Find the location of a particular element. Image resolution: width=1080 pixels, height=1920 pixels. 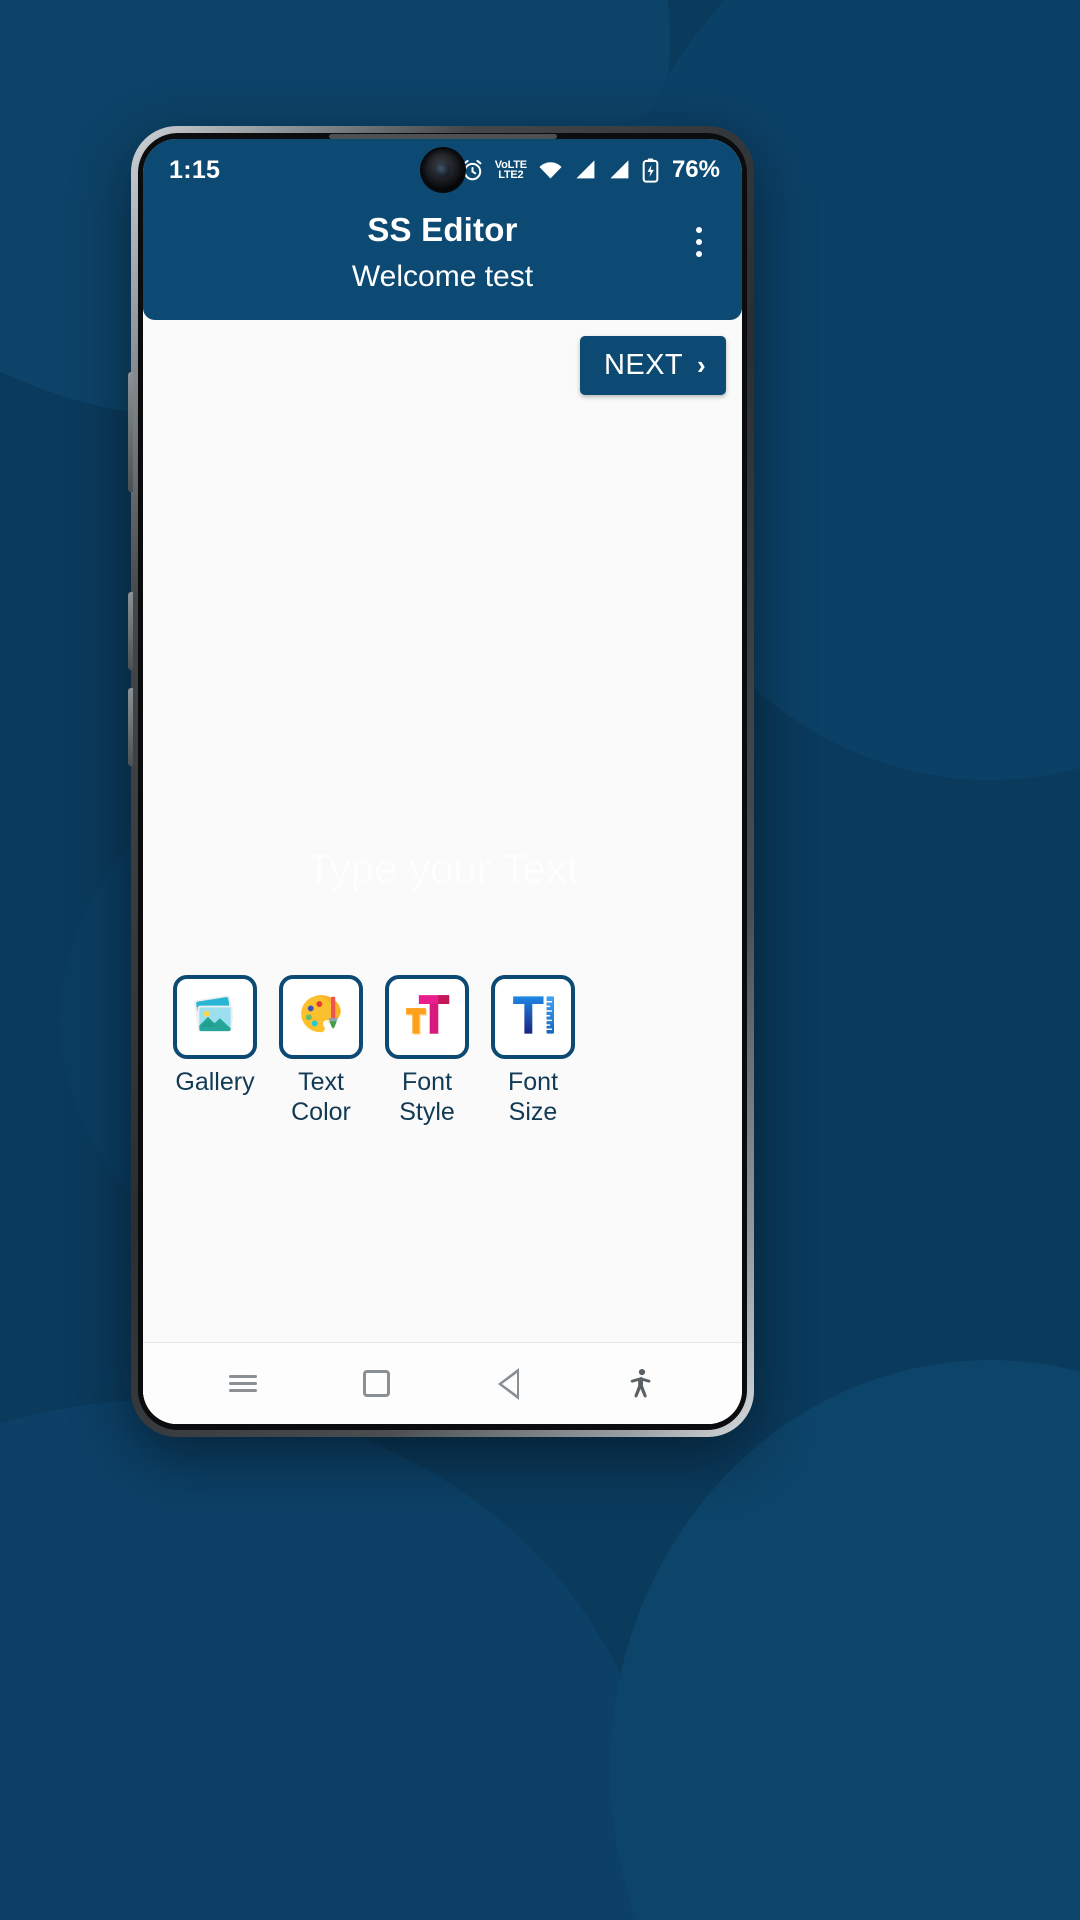

phone-volume-down-button is located at coordinates (130, 727).